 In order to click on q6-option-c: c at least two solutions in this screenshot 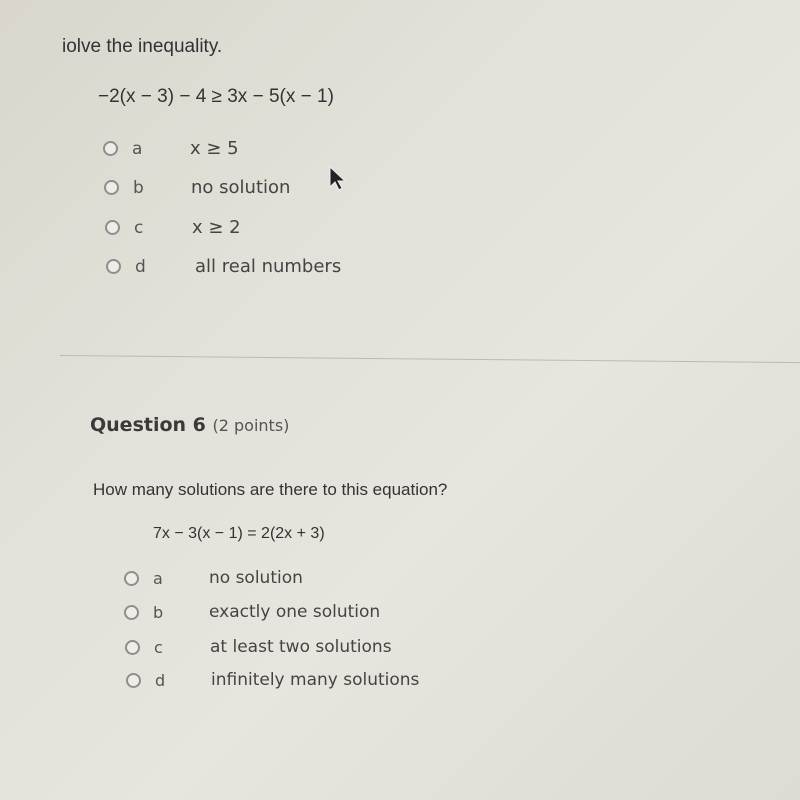, I will do `click(258, 647)`.